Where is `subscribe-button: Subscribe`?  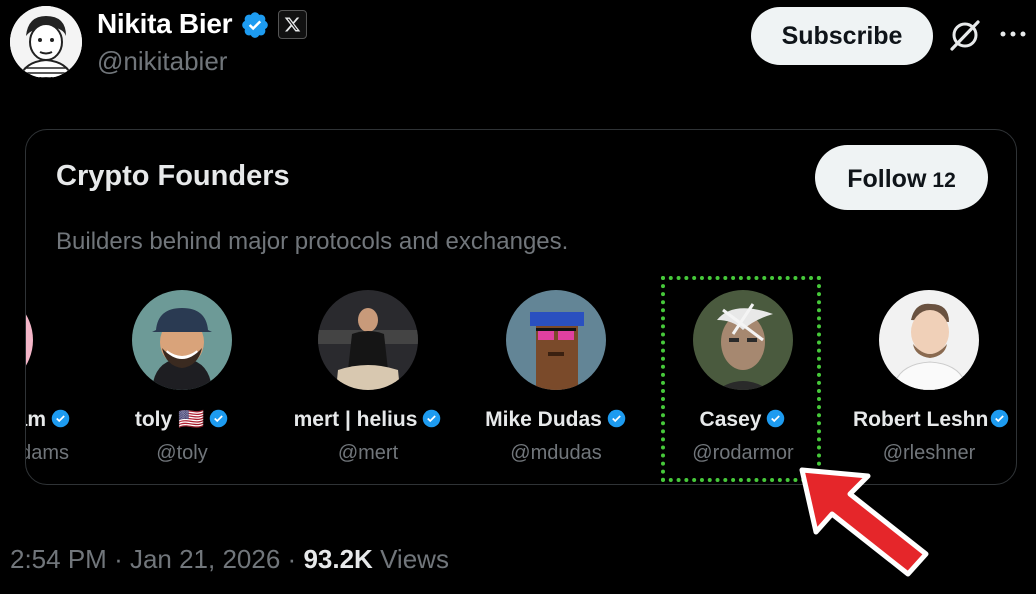 subscribe-button: Subscribe is located at coordinates (842, 36).